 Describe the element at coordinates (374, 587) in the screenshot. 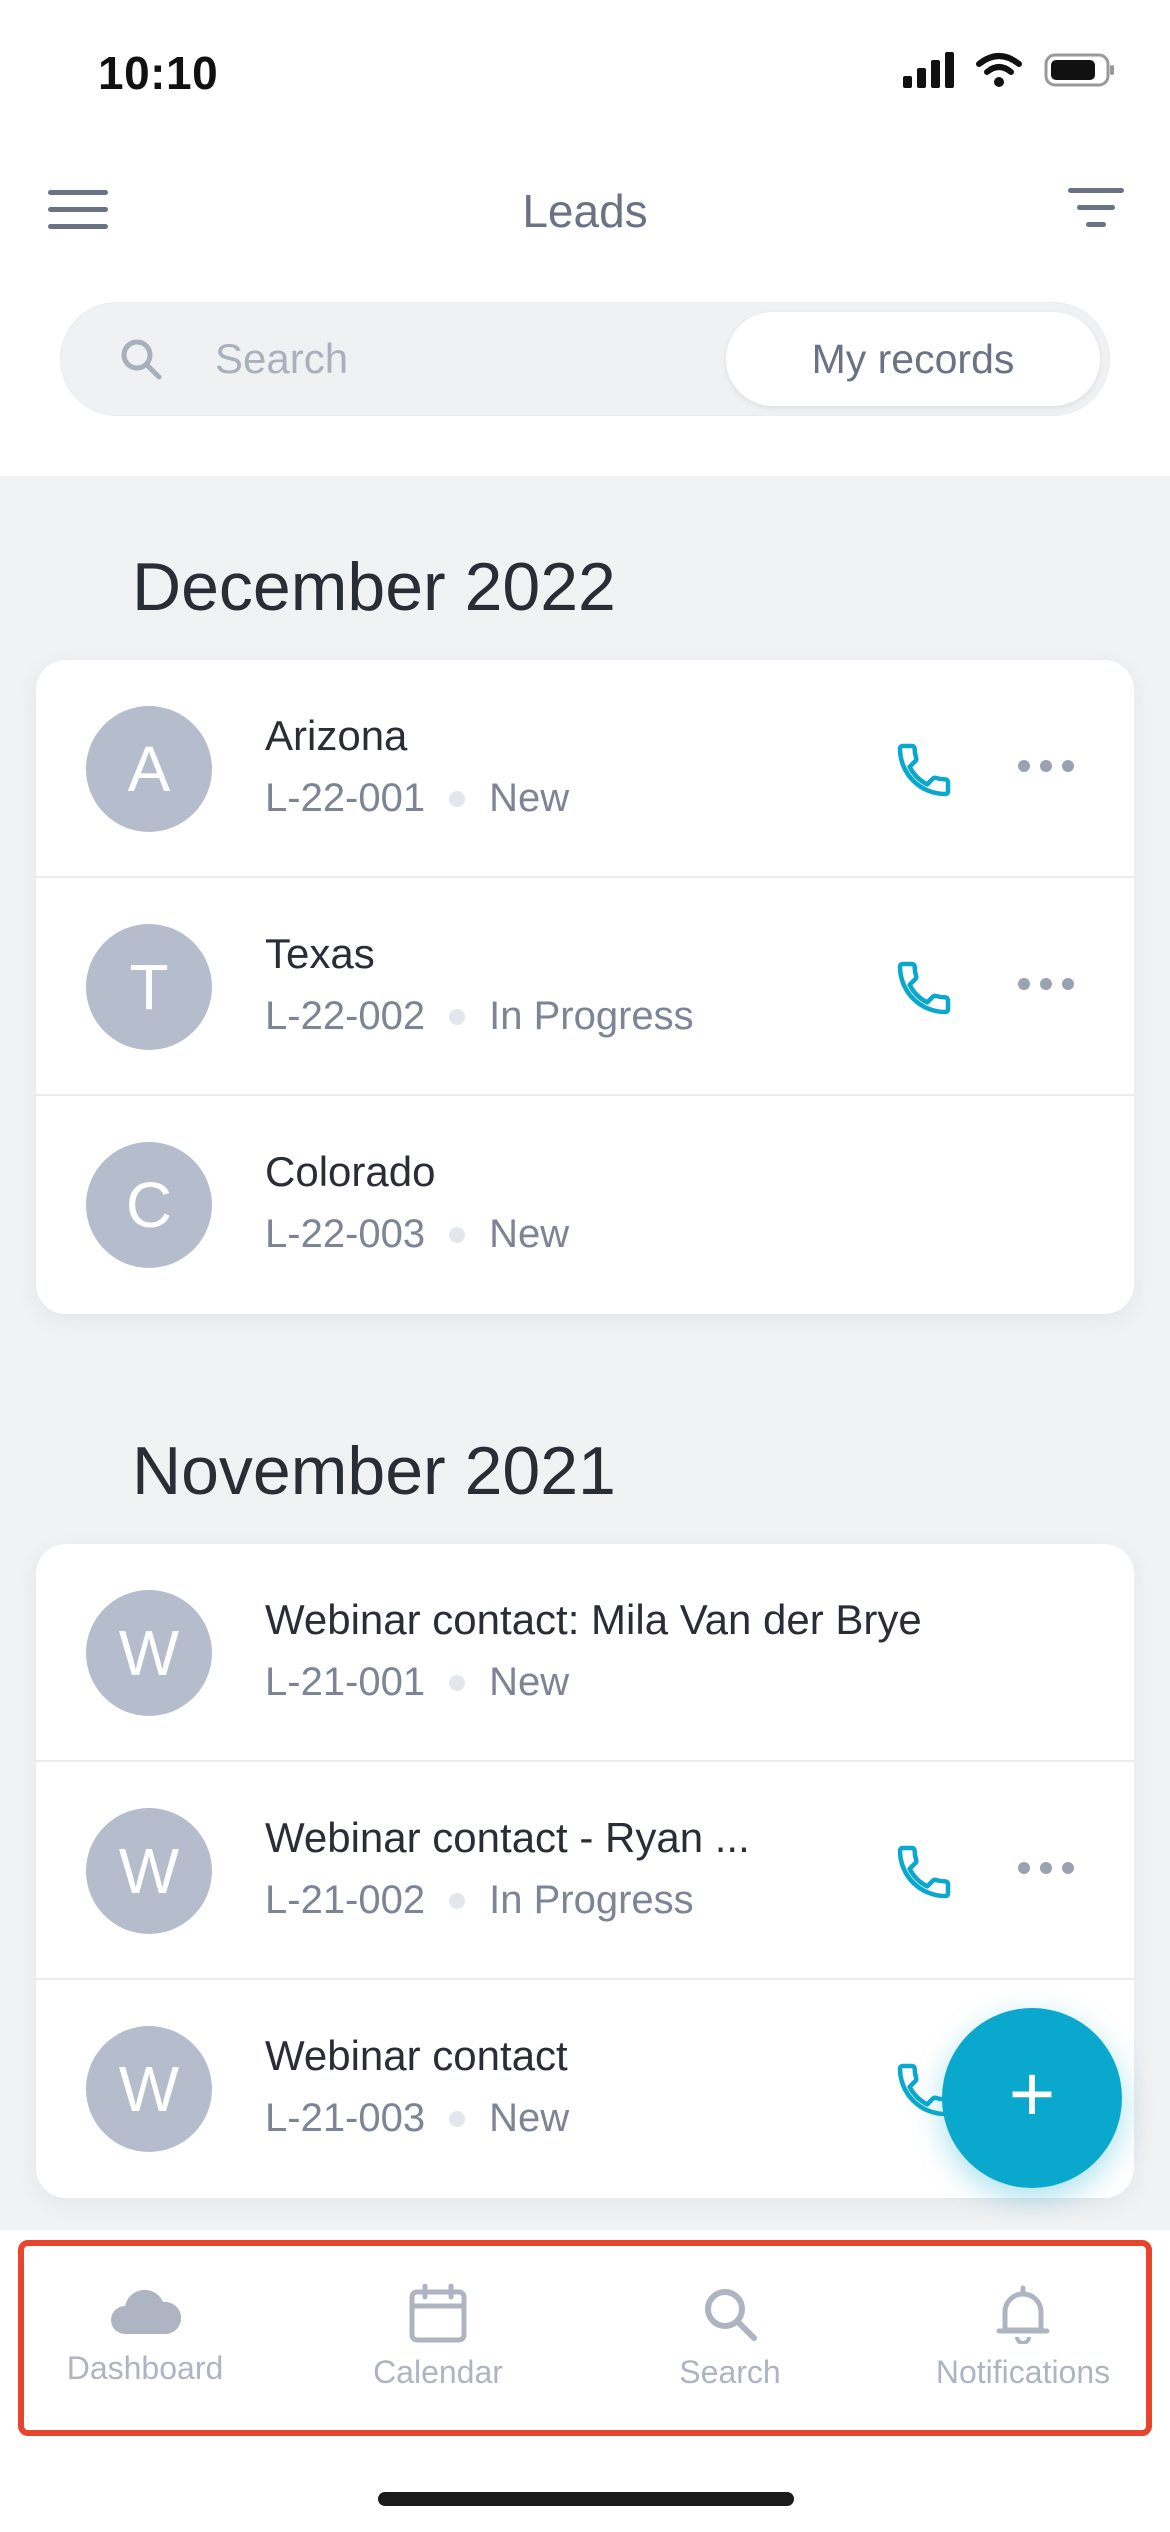

I see `section-title: December 2022` at that location.